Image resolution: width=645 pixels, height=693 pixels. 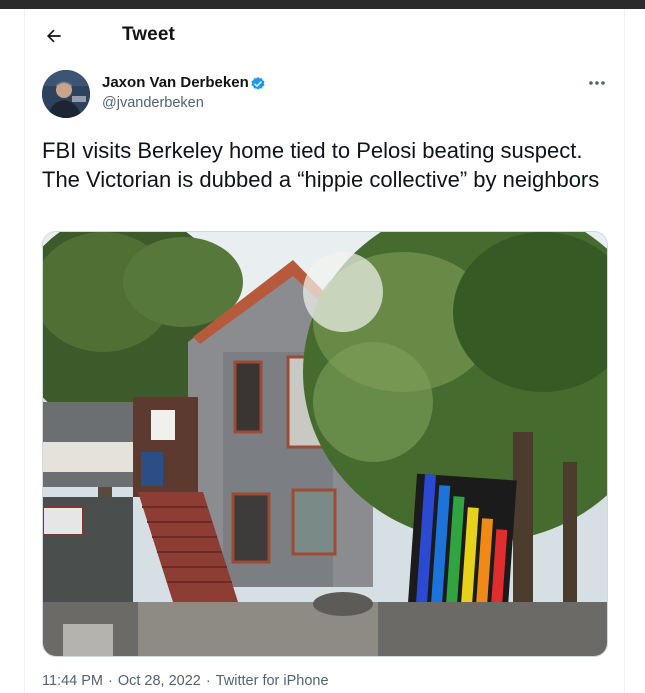 I want to click on page-title: Tweet, so click(x=148, y=34).